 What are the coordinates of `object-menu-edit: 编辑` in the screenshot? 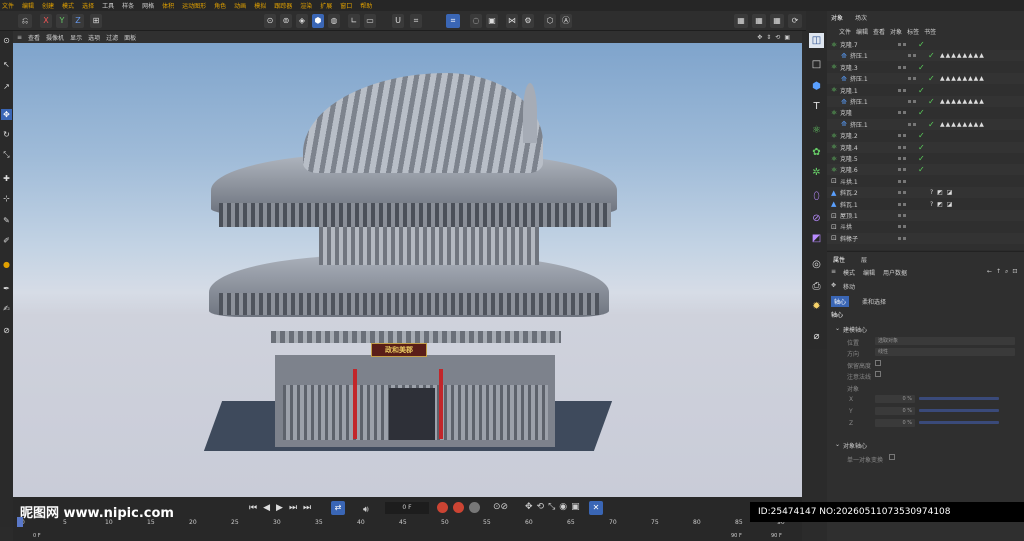 It's located at (862, 32).